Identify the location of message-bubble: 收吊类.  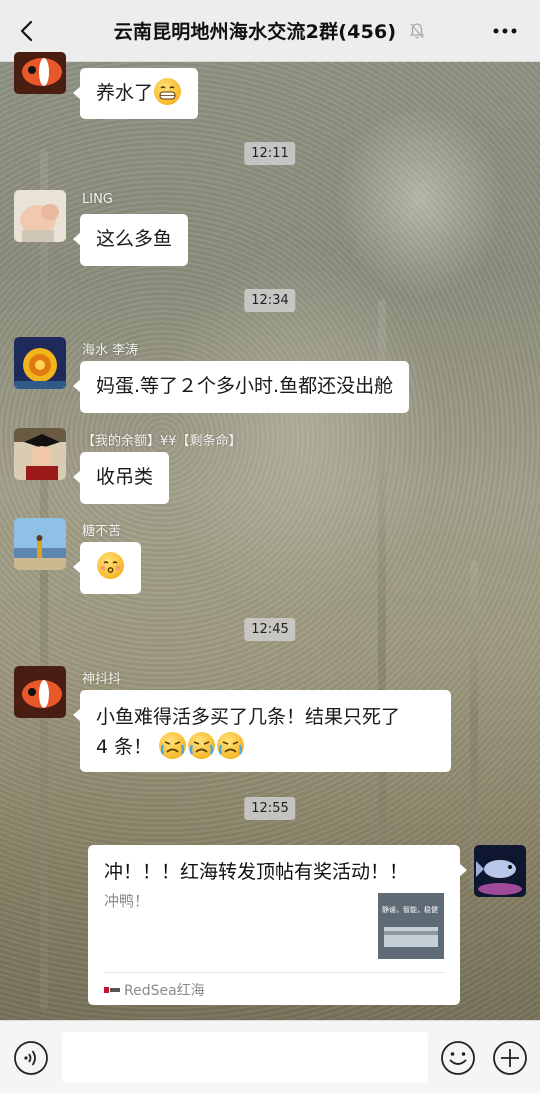
(121, 478).